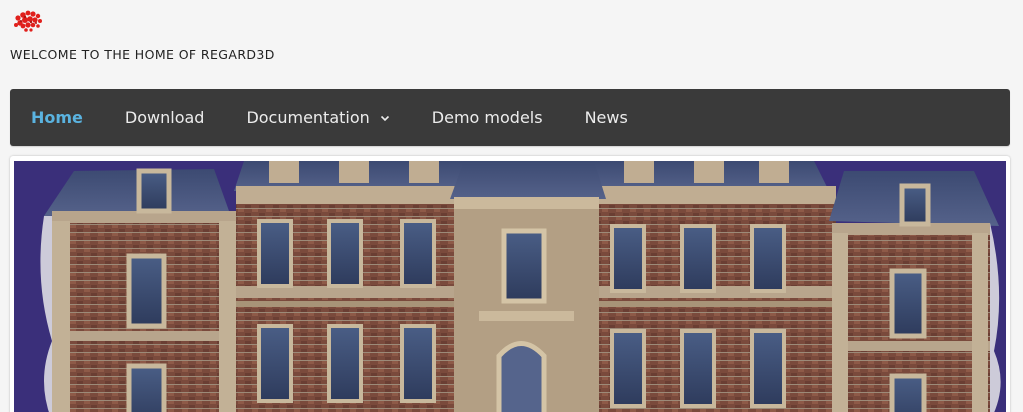  I want to click on point-cloud-logo-icon, so click(28, 21).